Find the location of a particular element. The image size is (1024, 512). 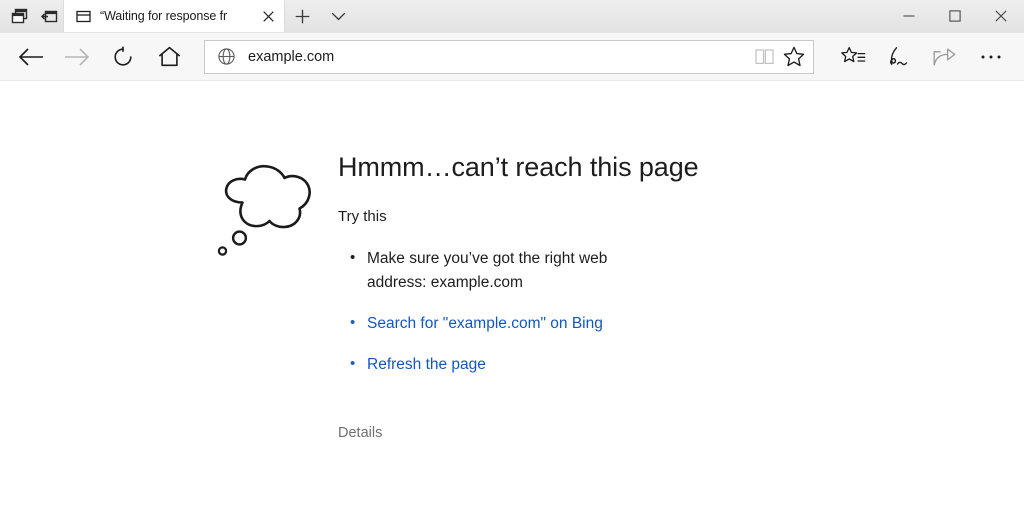

share-icon is located at coordinates (945, 57).